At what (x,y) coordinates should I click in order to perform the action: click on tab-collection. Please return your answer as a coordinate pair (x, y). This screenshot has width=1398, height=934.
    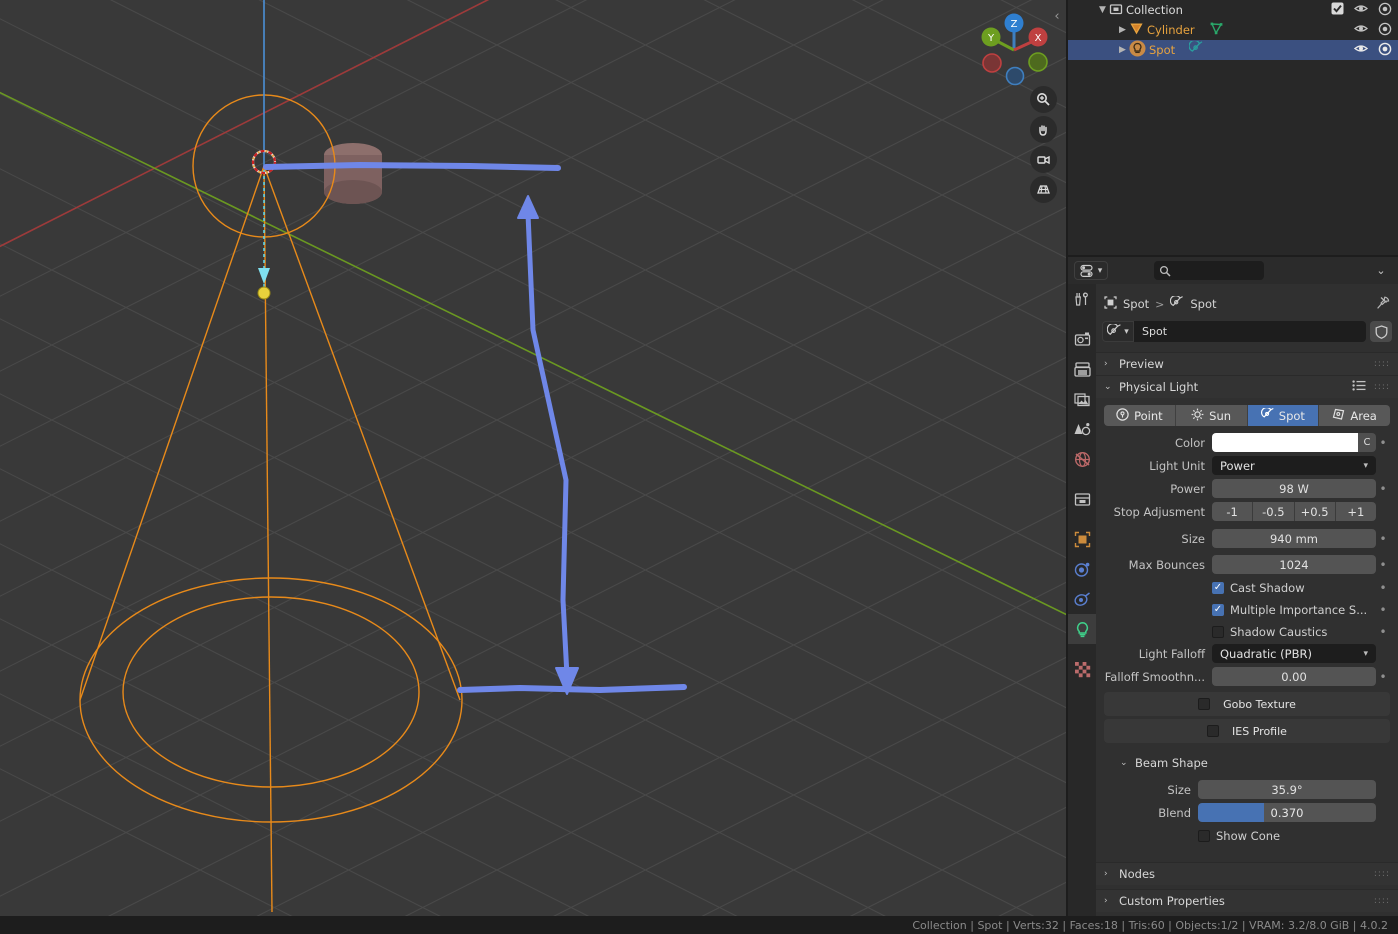
    Looking at the image, I should click on (1082, 499).